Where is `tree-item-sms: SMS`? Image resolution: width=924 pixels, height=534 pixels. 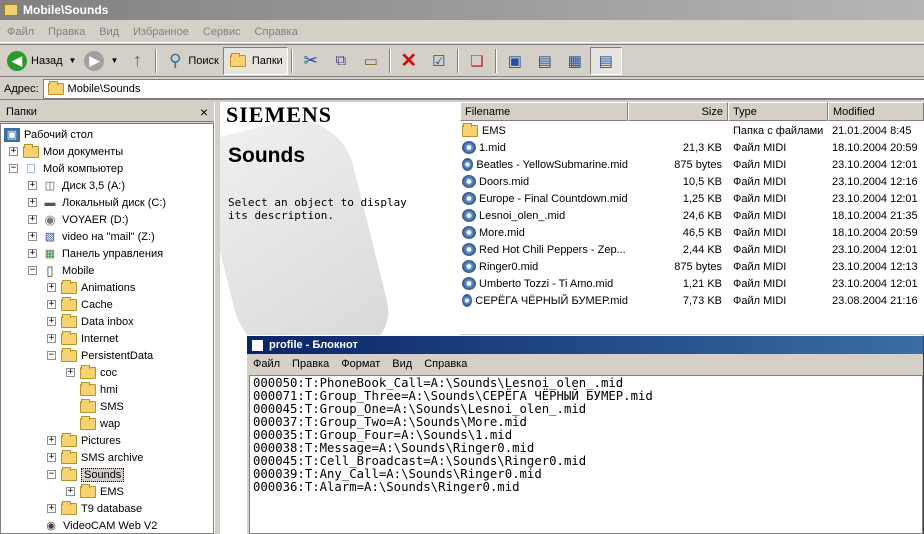
tree-item-sms: SMS is located at coordinates (102, 406).